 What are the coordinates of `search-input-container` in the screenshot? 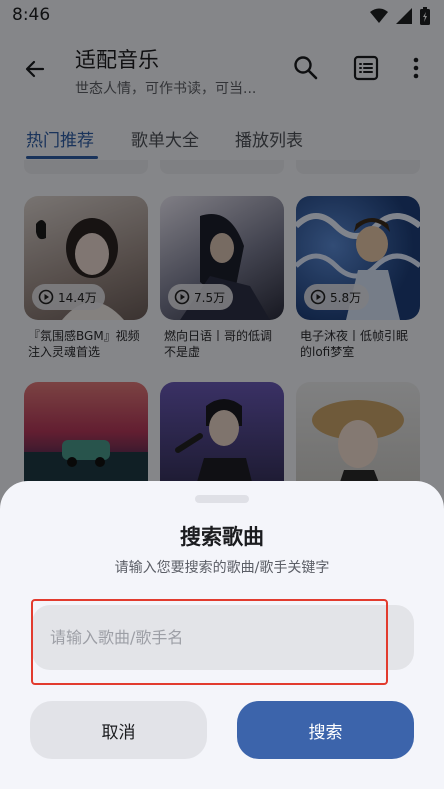 It's located at (223, 637).